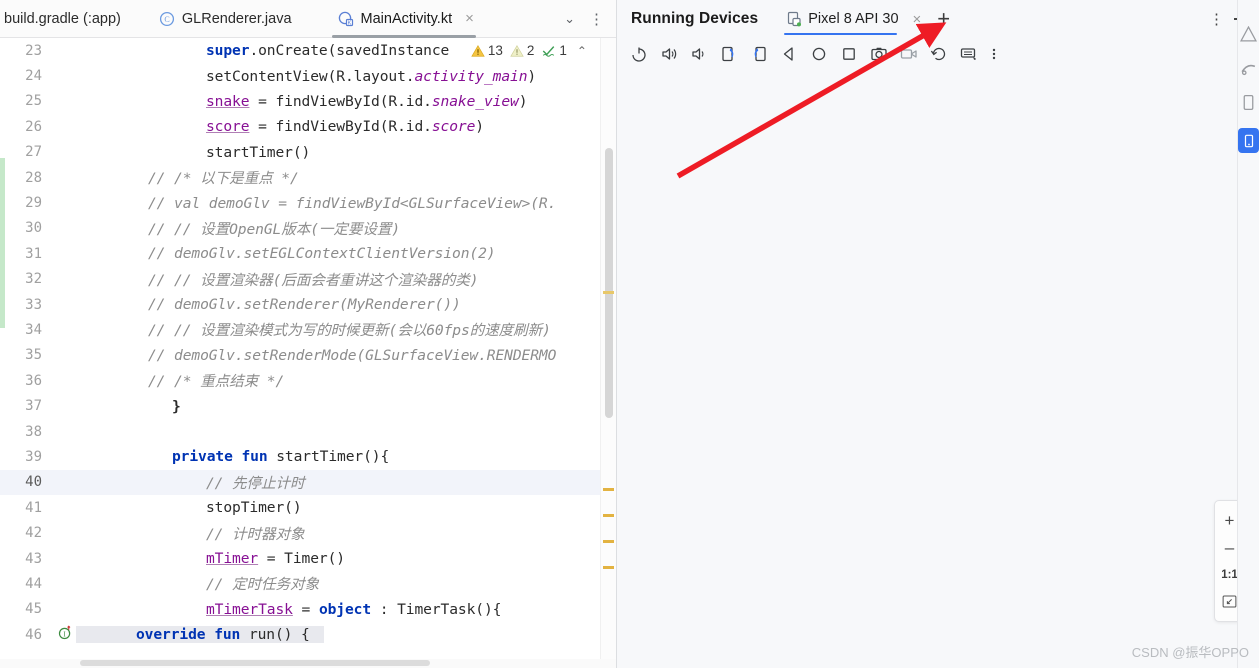 The image size is (1259, 668). I want to click on code-text: }, so click(176, 406).